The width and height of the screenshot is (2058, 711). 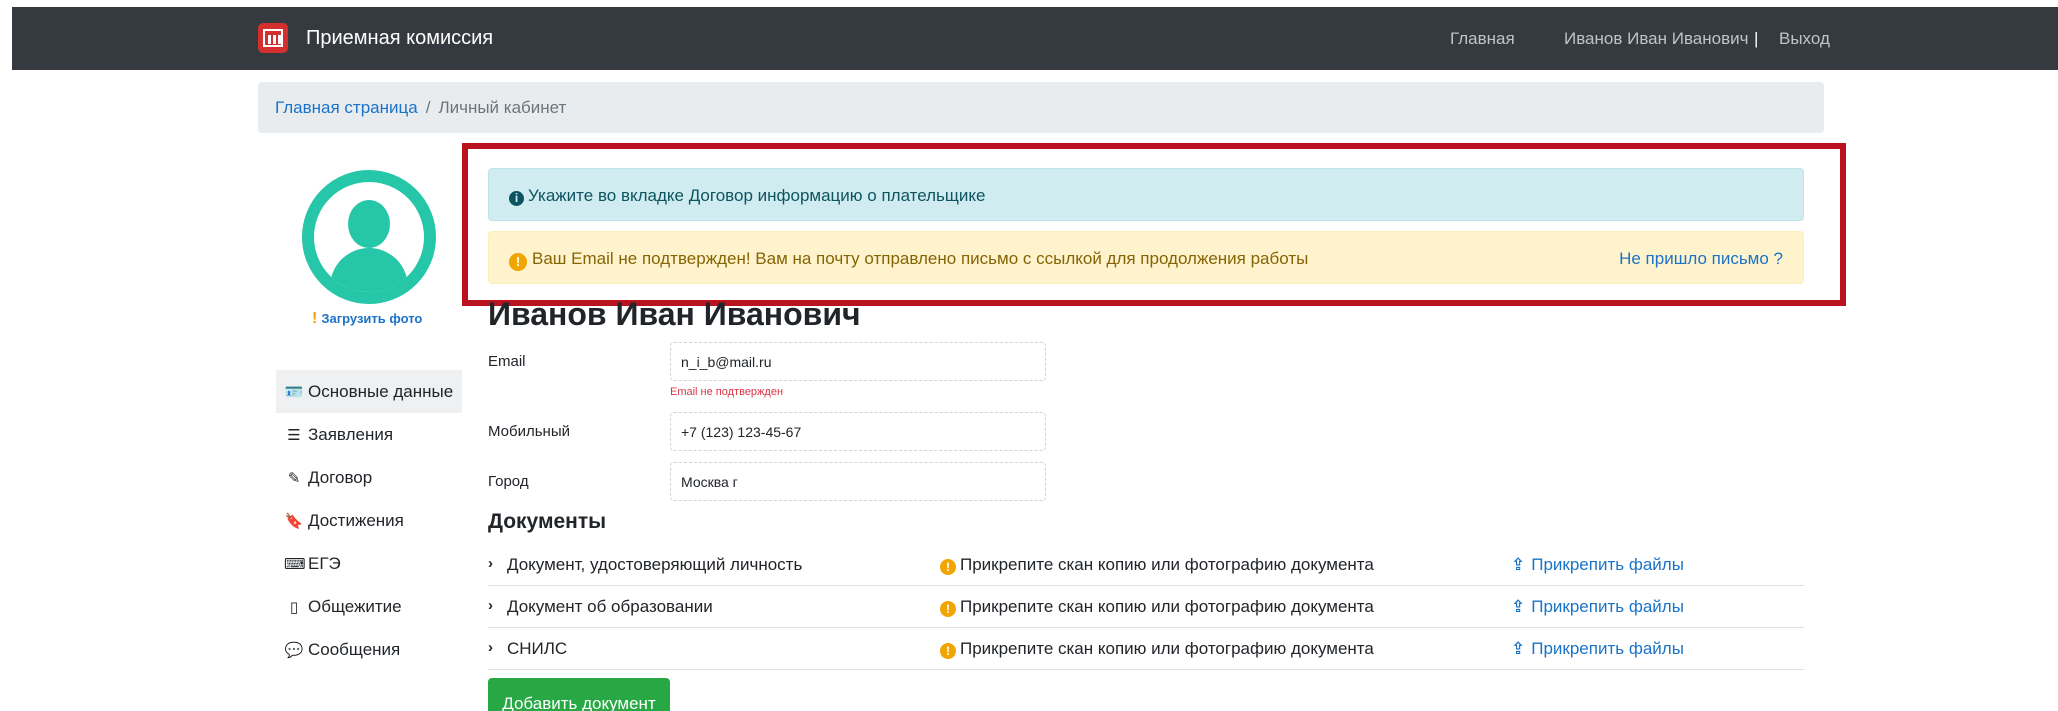 I want to click on sidebar-item-label: Общежитие, so click(x=355, y=606).